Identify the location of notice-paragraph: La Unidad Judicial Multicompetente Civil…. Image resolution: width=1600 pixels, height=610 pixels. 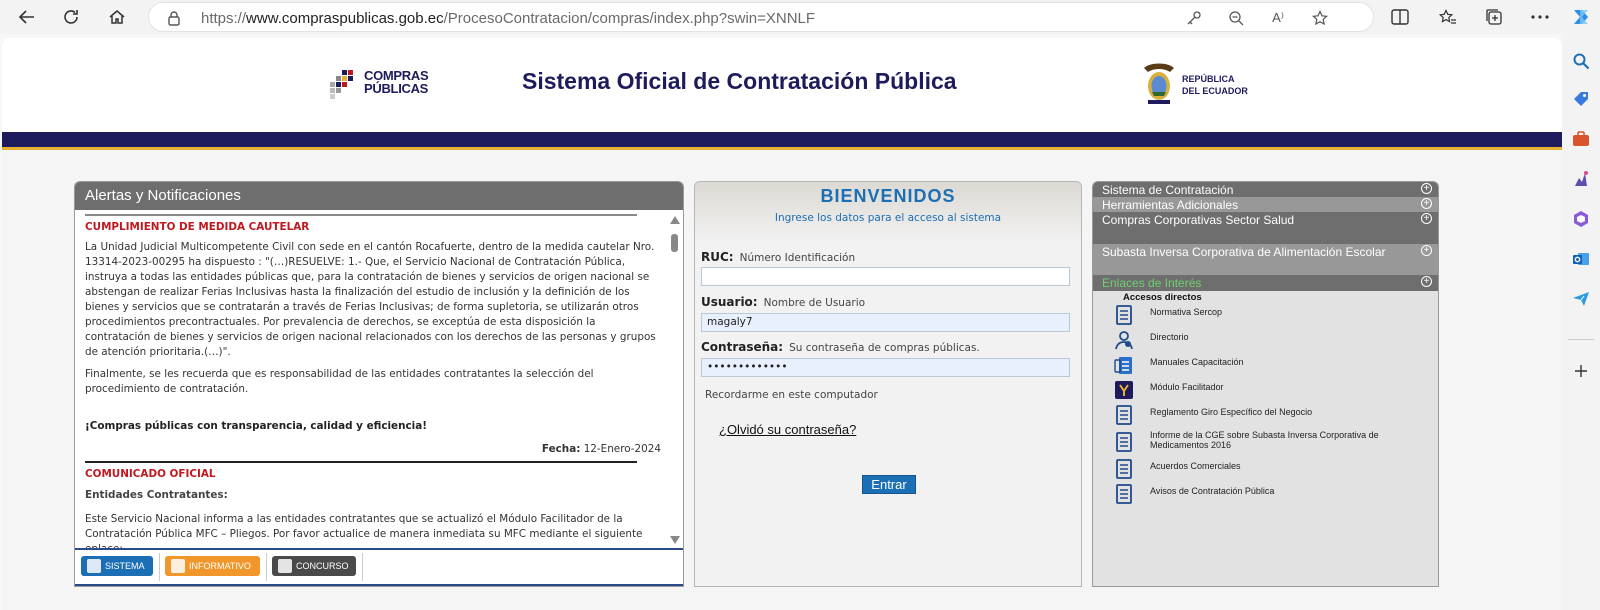
(370, 299).